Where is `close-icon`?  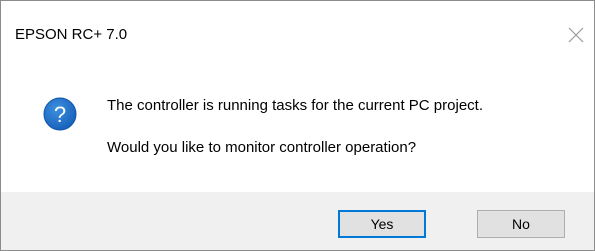
close-icon is located at coordinates (576, 35).